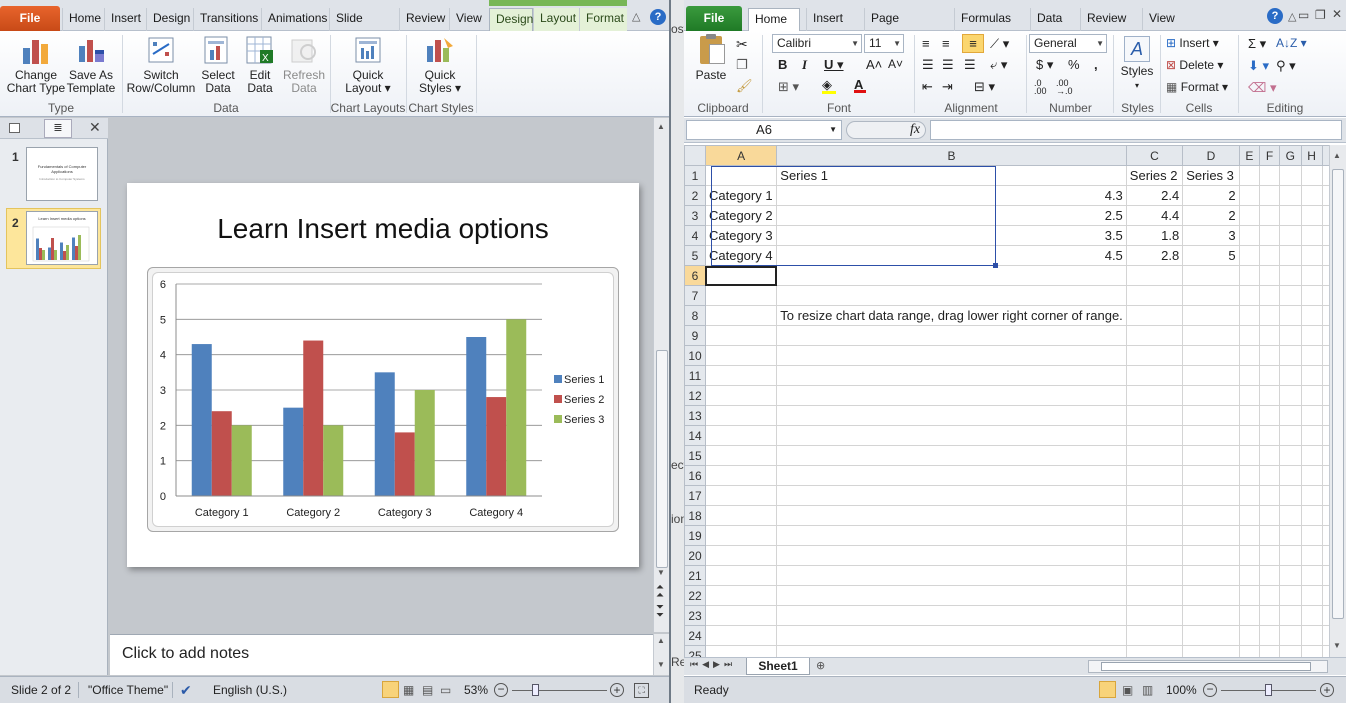  What do you see at coordinates (884, 43) in the screenshot?
I see `font-size-combo: 11 ▼` at bounding box center [884, 43].